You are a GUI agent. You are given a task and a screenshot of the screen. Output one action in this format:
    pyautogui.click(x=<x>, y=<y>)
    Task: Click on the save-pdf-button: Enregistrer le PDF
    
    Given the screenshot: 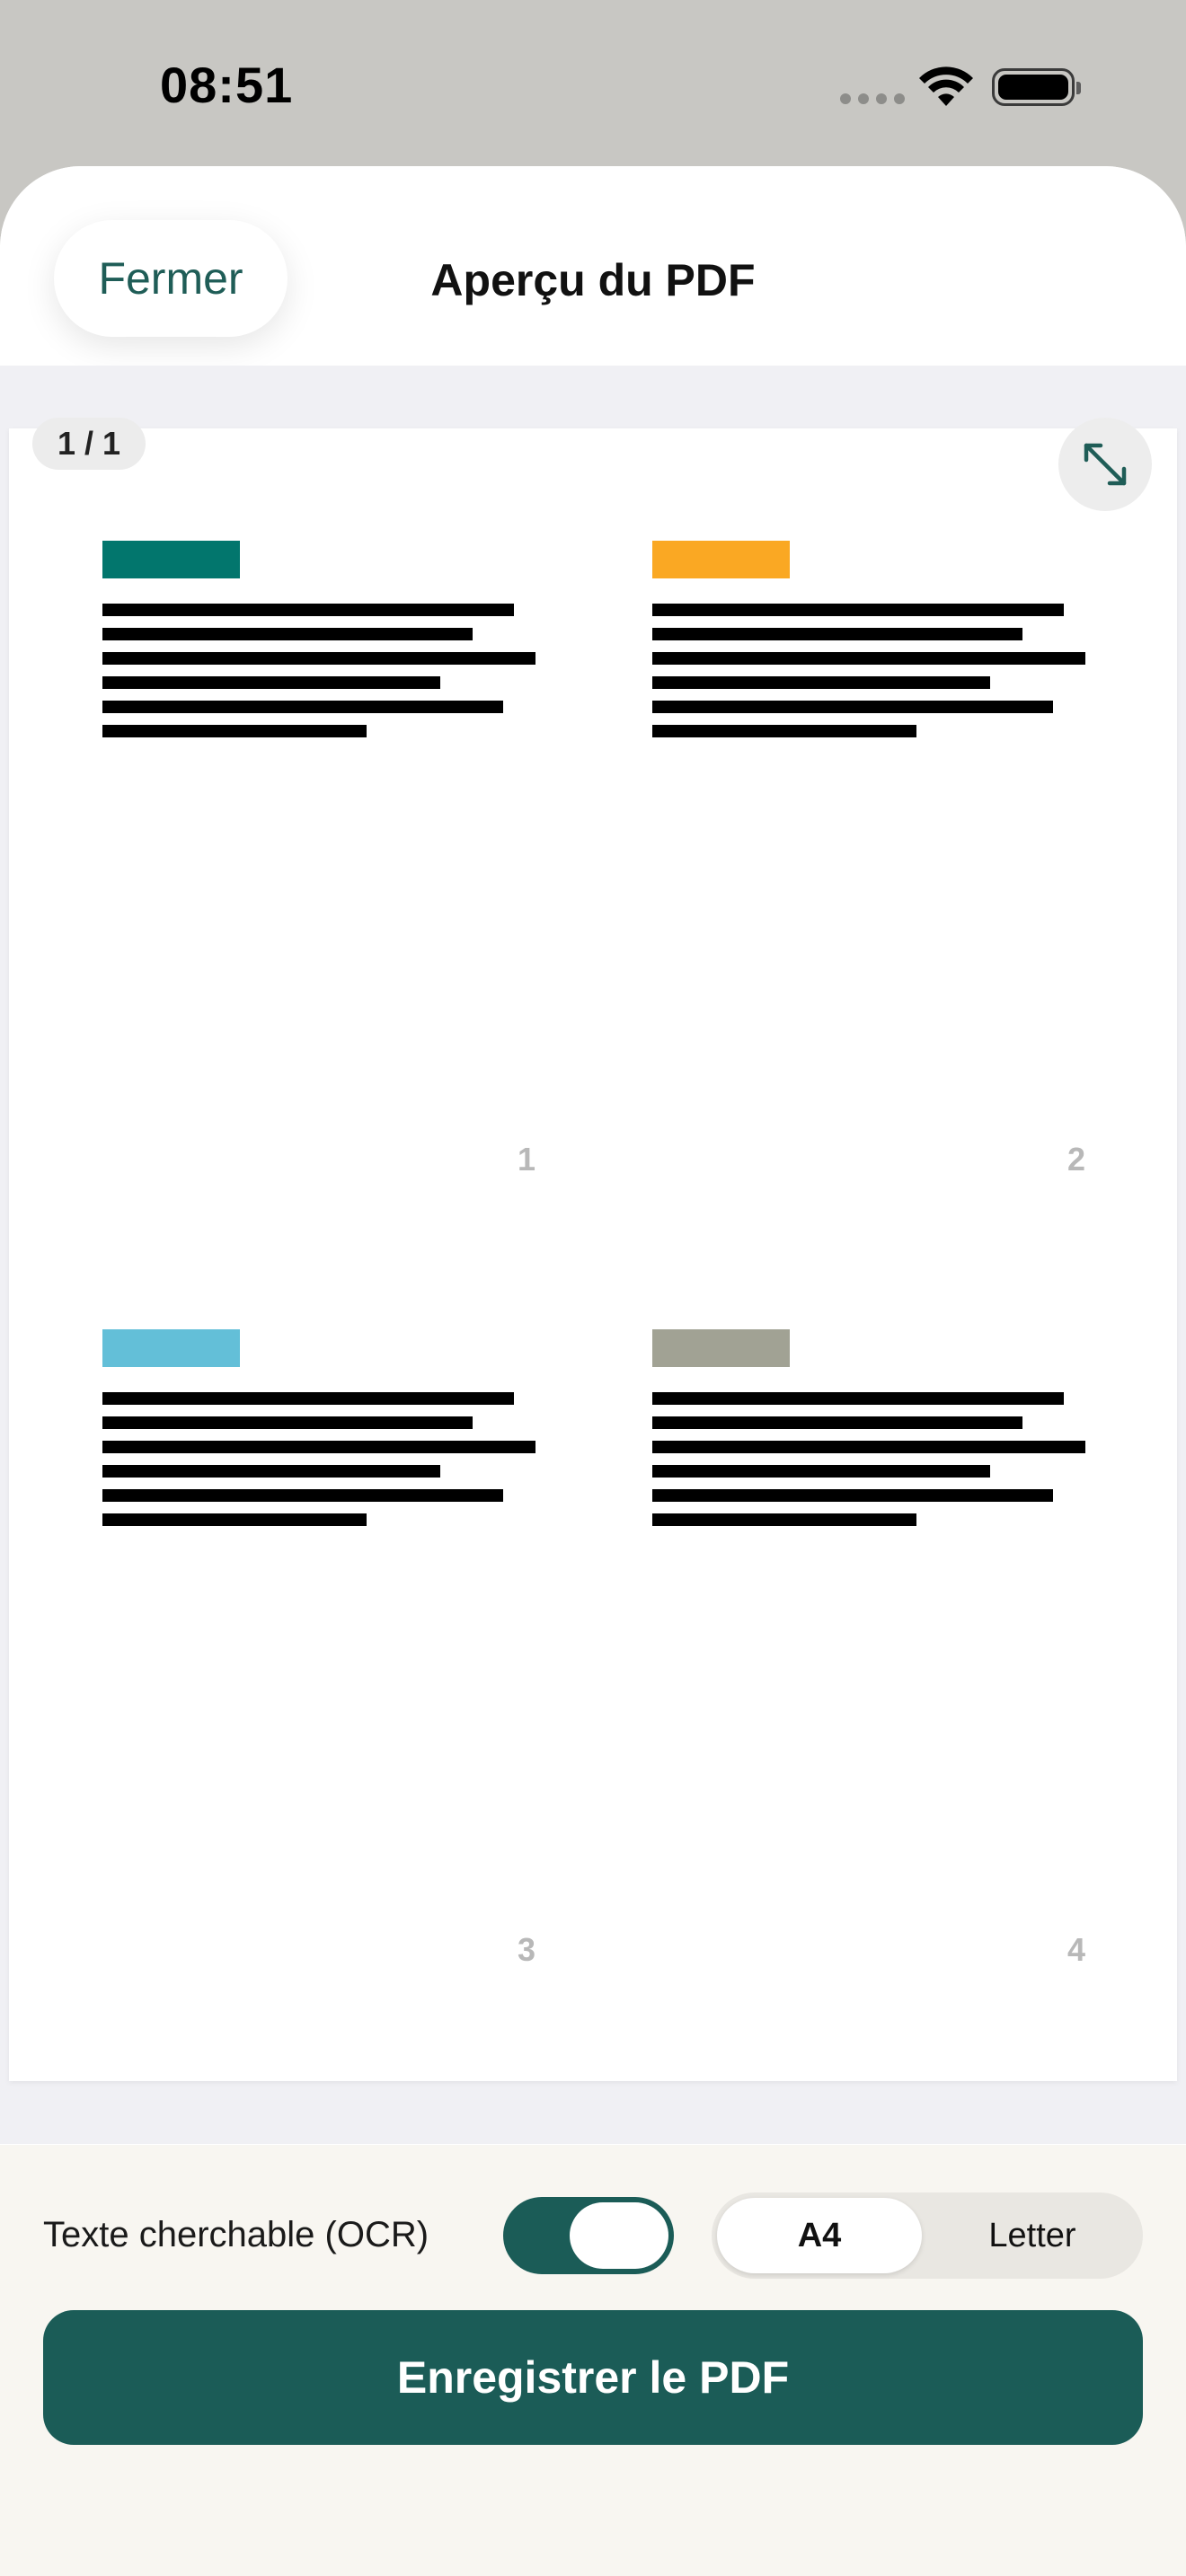 What is the action you would take?
    pyautogui.click(x=593, y=2377)
    